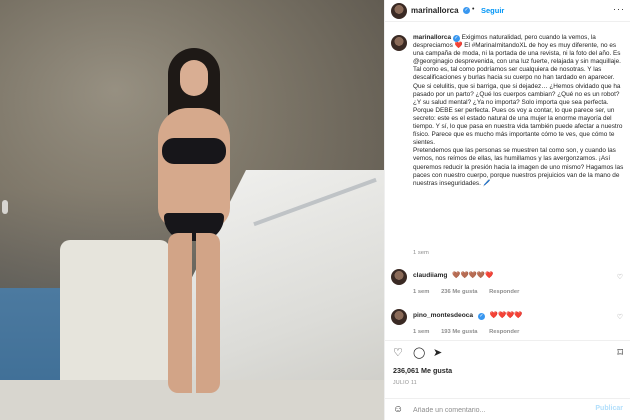  I want to click on comment-meta: 1 sem 193 Me gusta Responder, so click(471, 332).